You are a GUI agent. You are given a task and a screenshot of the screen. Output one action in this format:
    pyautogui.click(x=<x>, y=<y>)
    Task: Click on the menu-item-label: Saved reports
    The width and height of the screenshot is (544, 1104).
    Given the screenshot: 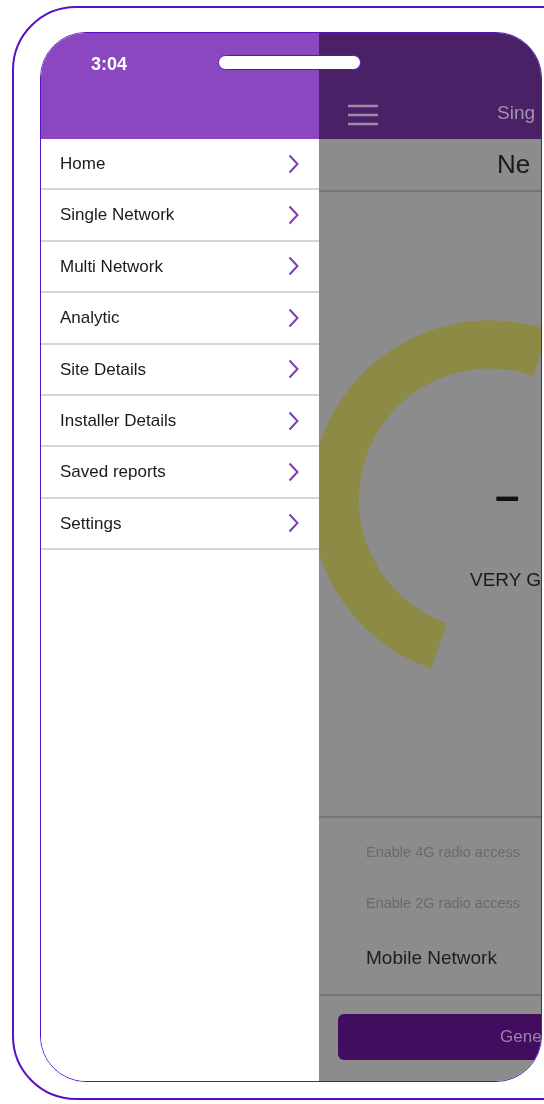 What is the action you would take?
    pyautogui.click(x=113, y=472)
    